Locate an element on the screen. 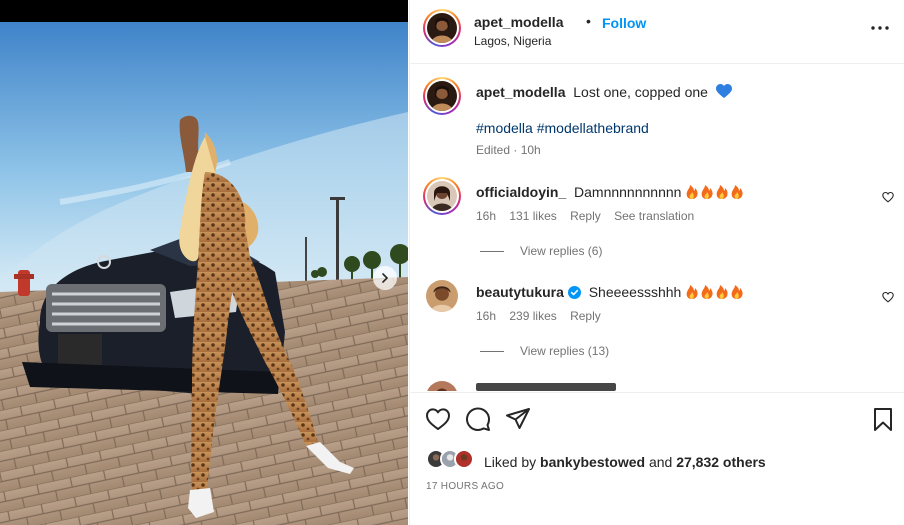 The width and height of the screenshot is (904, 525). next-photo-button is located at coordinates (385, 278).